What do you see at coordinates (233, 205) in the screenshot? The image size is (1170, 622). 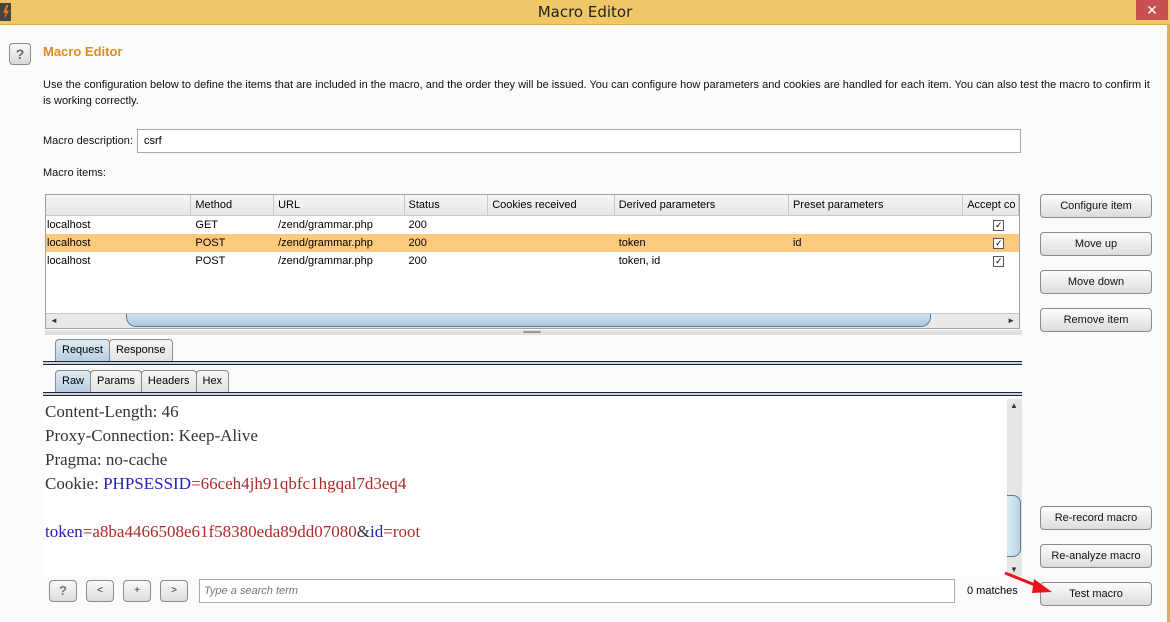 I see `column-header-method: Method` at bounding box center [233, 205].